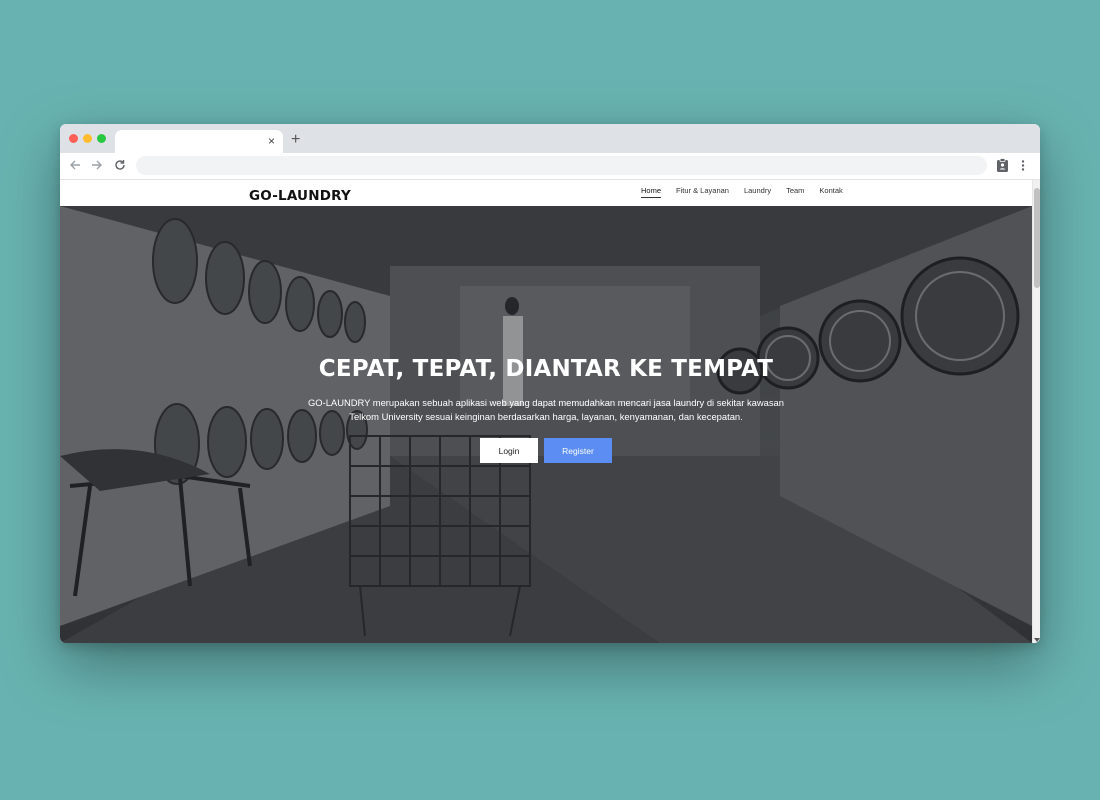 The height and width of the screenshot is (800, 1100). I want to click on clipboard-extension-icon, so click(1002, 165).